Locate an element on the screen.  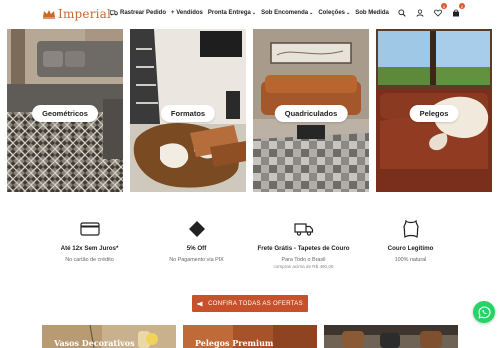
search-icon is located at coordinates (401, 12).